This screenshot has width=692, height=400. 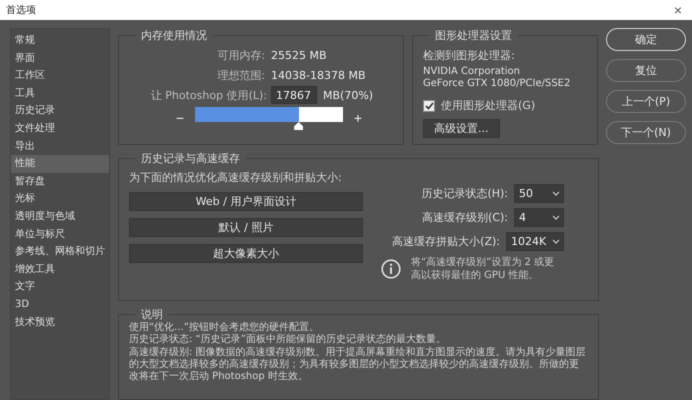 I want to click on plus-button: +, so click(x=358, y=118).